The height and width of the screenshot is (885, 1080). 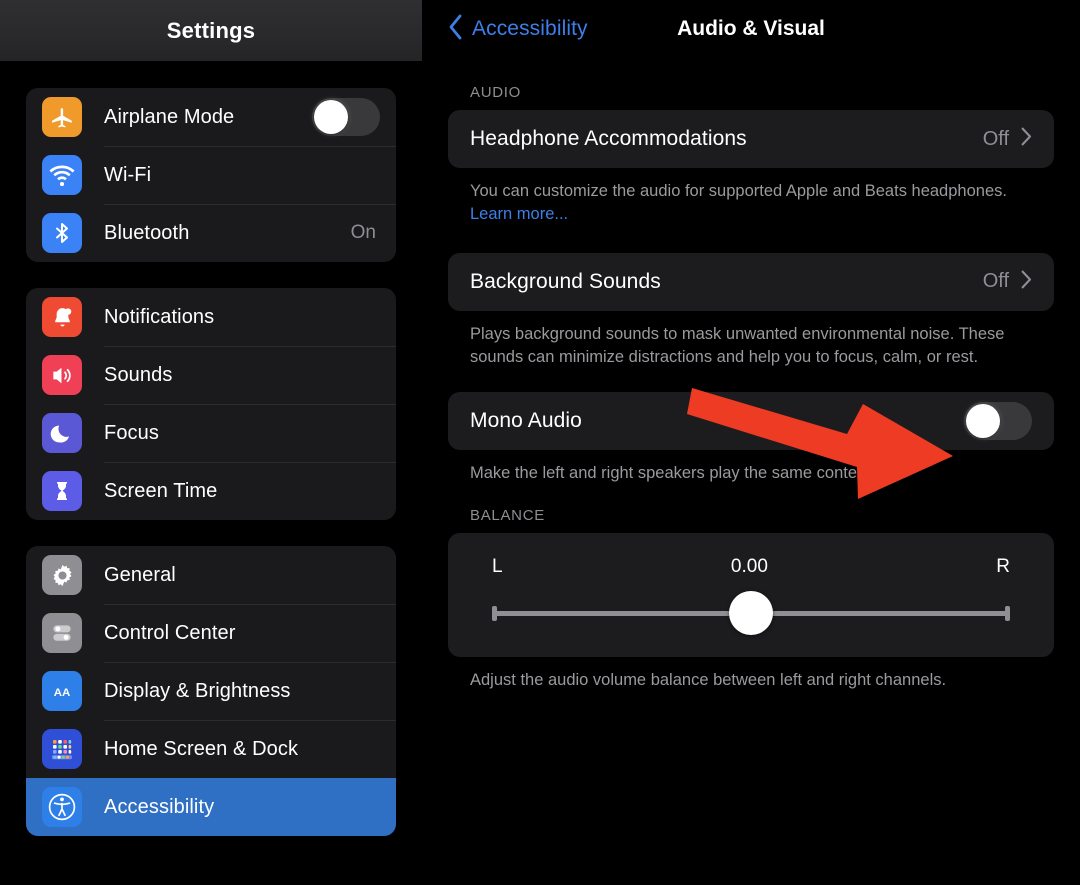 I want to click on card-headphone-accommodations: Headphone Accommodations Off, so click(x=751, y=139).